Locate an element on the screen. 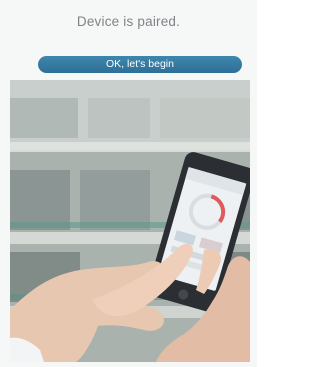  pairing-status-title: Device is paired. is located at coordinates (128, 21).